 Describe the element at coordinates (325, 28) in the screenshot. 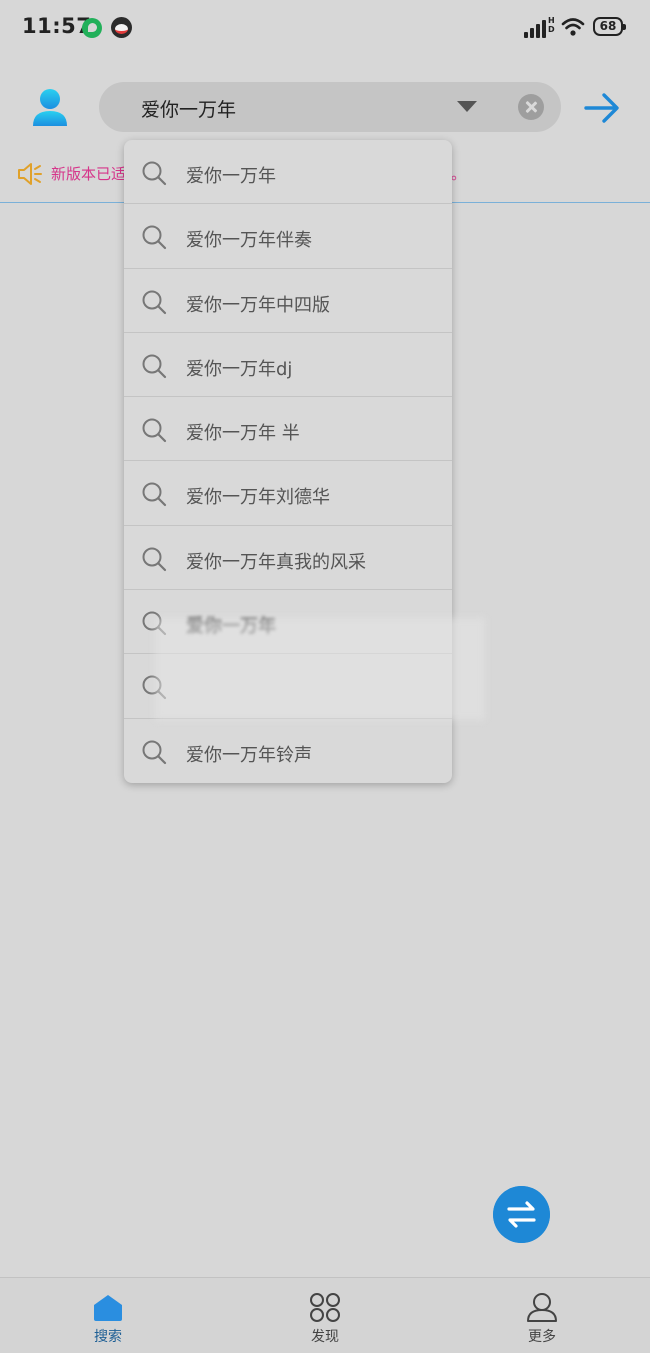

I see `status-bar: 11:57 HD 68` at that location.